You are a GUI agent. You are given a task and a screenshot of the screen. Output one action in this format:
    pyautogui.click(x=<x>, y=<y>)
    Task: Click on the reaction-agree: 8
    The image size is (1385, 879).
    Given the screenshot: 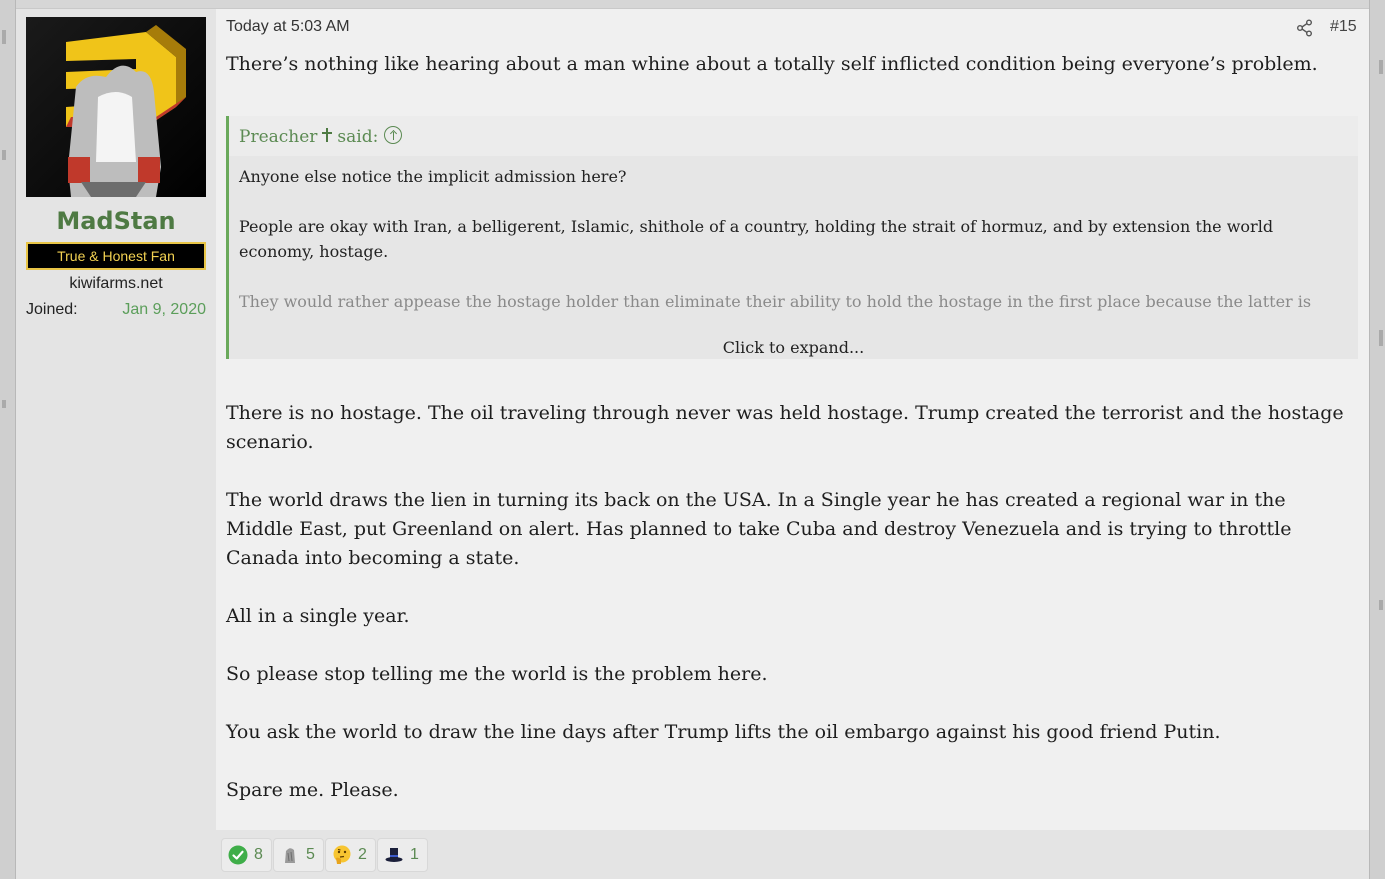 What is the action you would take?
    pyautogui.click(x=246, y=855)
    